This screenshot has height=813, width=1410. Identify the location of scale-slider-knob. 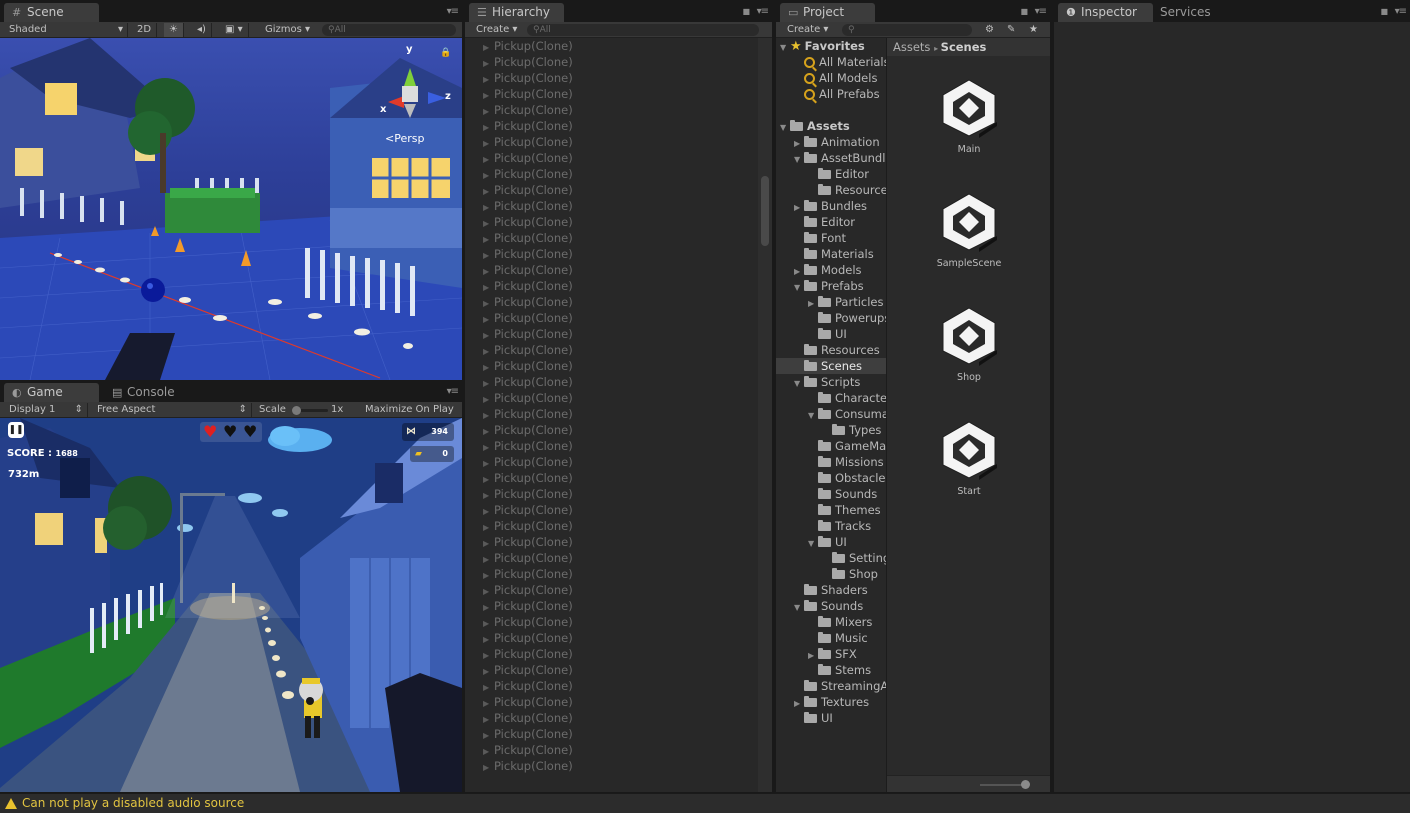
(296, 410).